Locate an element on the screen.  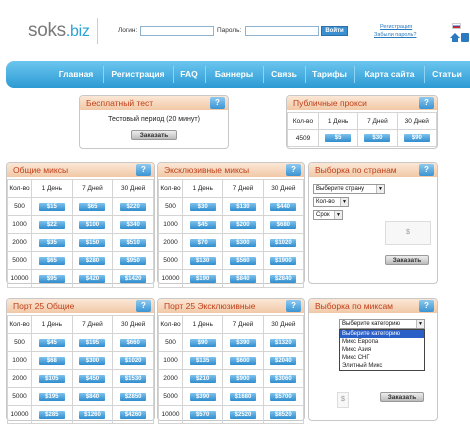
quantity-select: Кол-во ▼ is located at coordinates (331, 202).